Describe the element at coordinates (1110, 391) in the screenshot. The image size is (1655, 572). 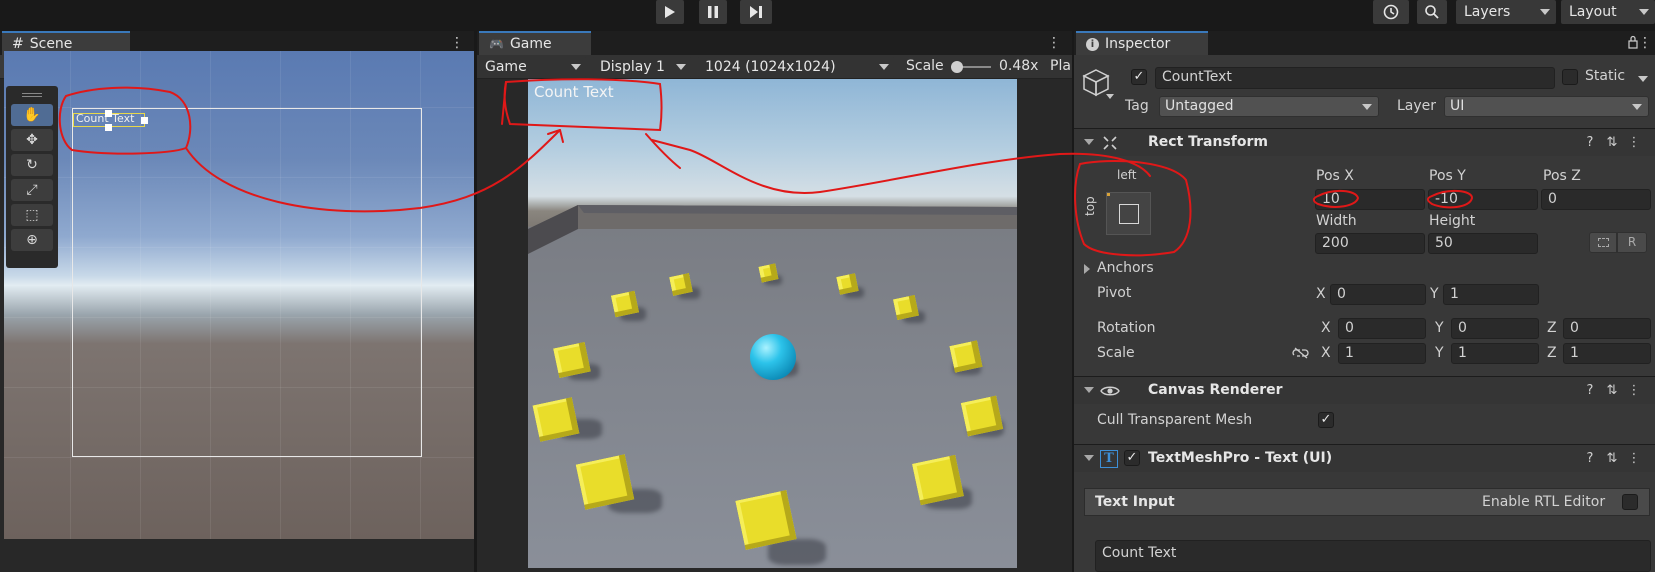
I see `eye-icon` at that location.